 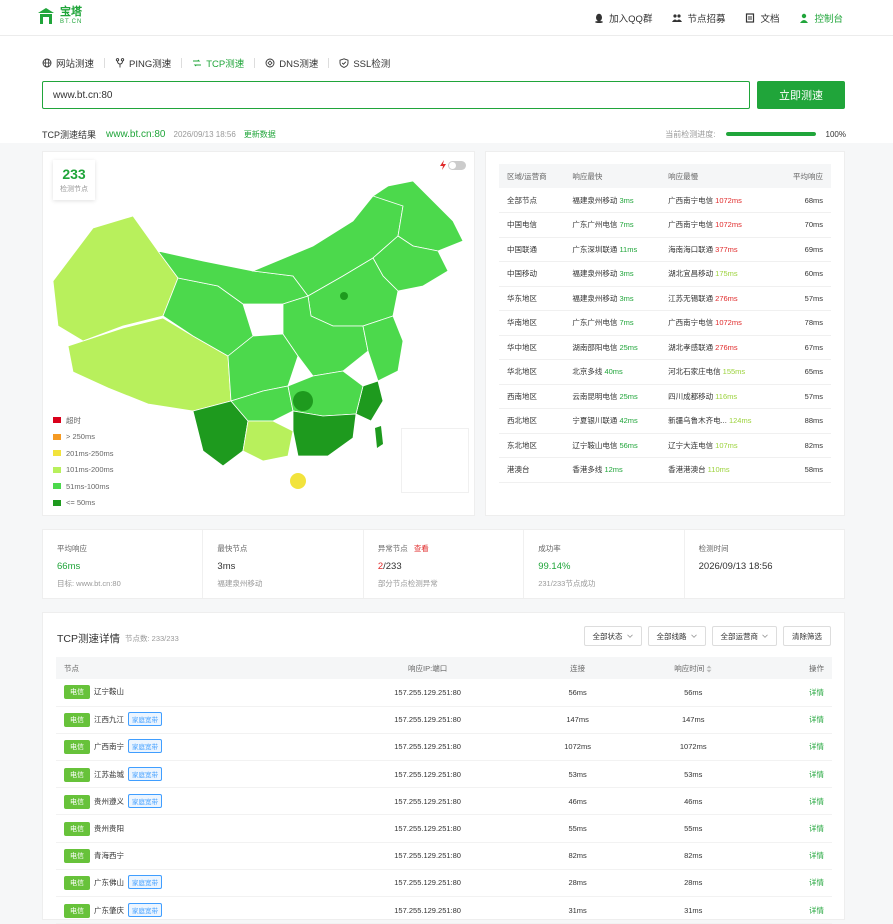 I want to click on table-header-row: 区域/运营商 响应最快 响应最慢 平均响应, so click(x=665, y=176).